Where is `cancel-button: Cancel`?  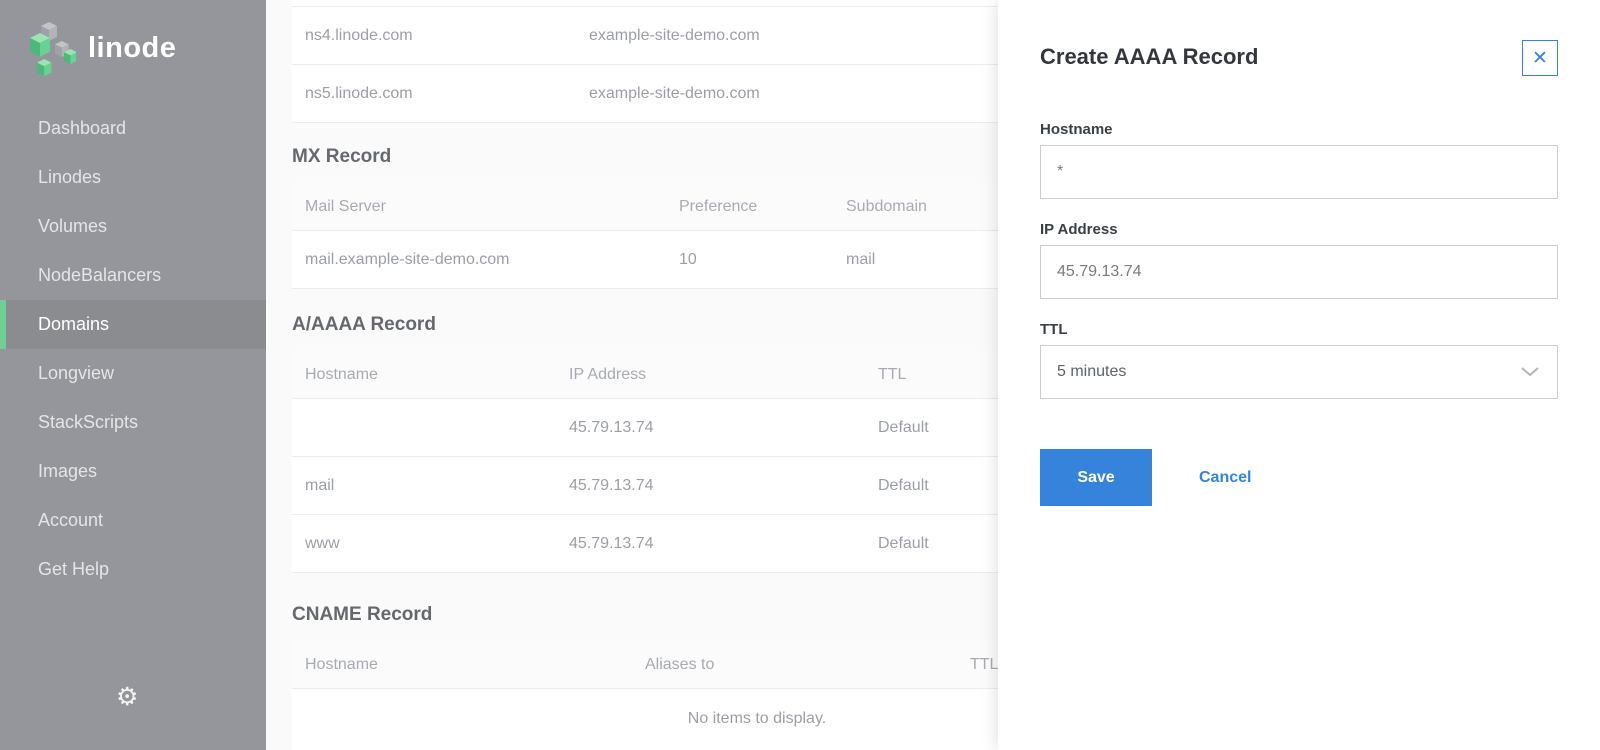
cancel-button: Cancel is located at coordinates (1225, 478).